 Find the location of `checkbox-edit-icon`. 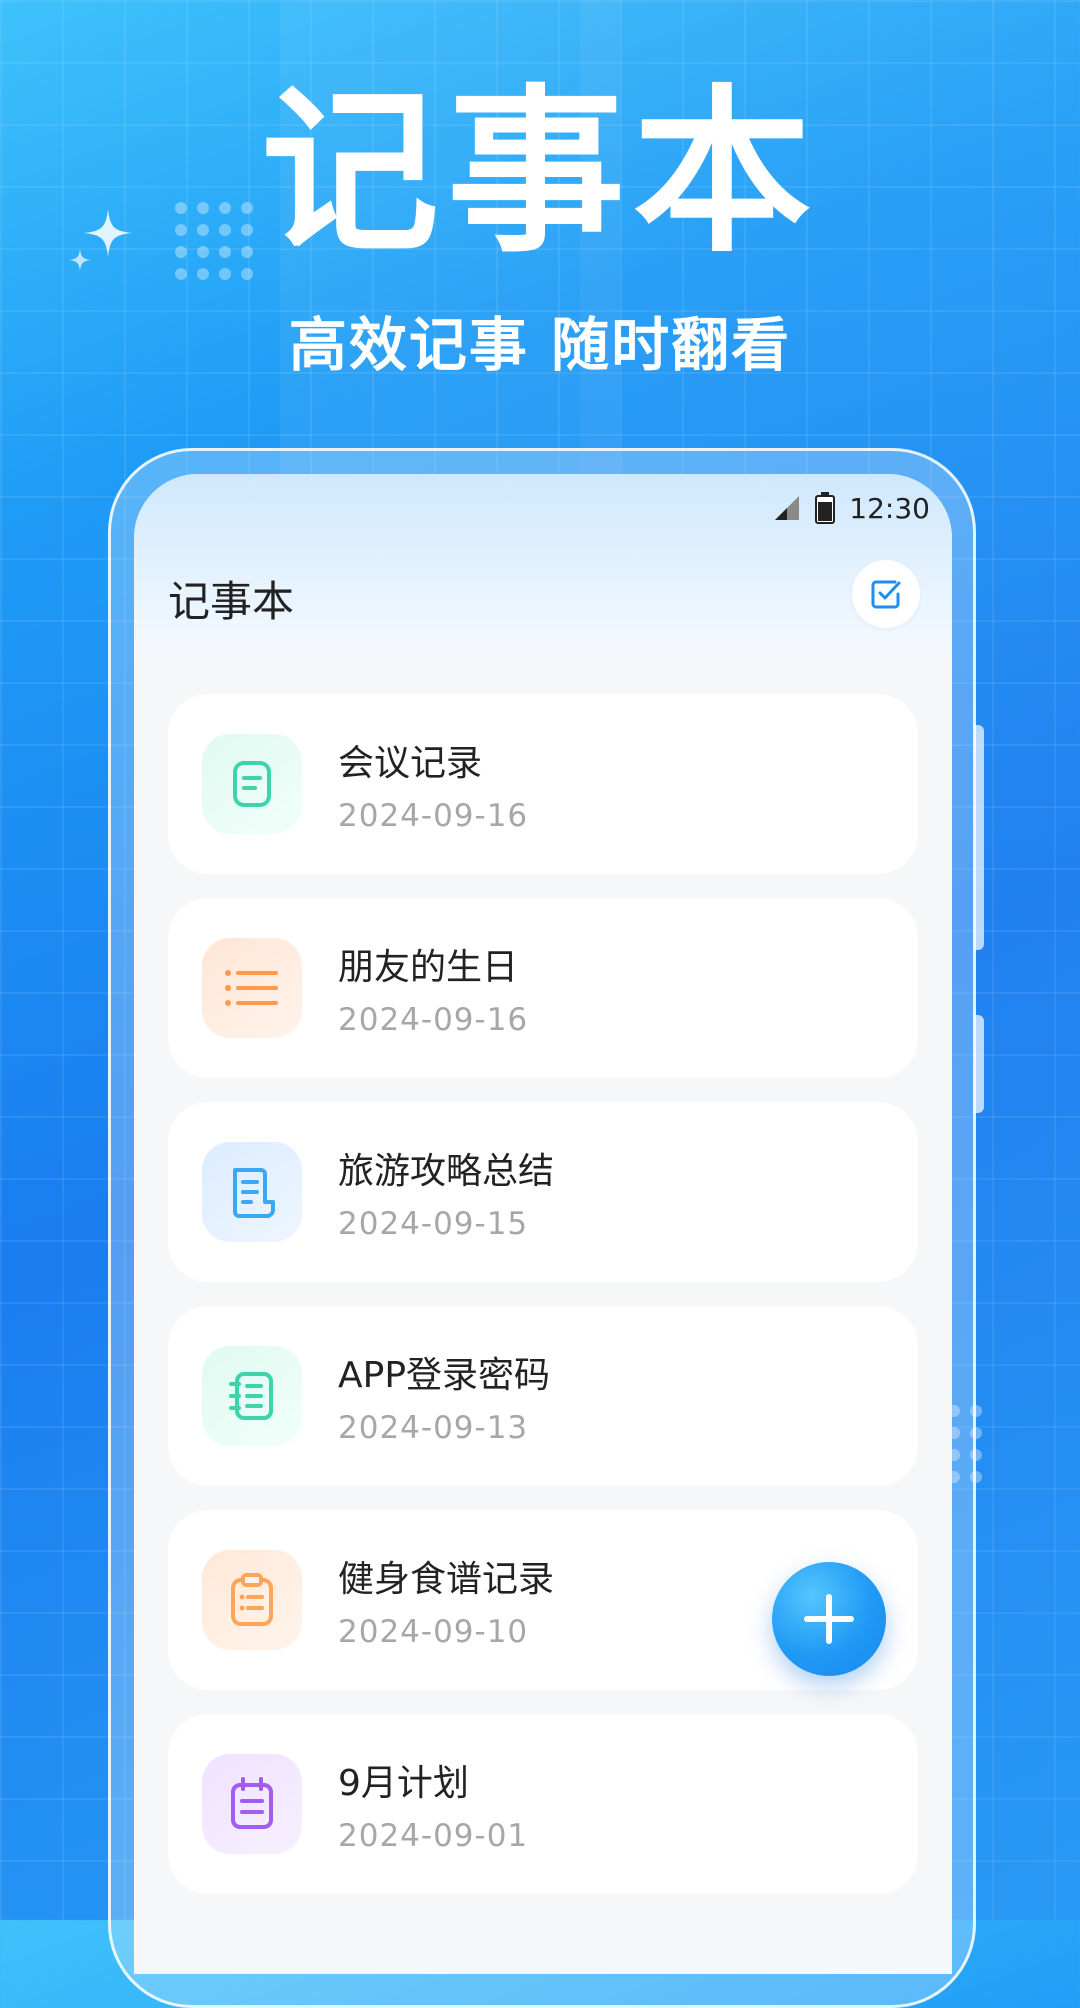

checkbox-edit-icon is located at coordinates (886, 594).